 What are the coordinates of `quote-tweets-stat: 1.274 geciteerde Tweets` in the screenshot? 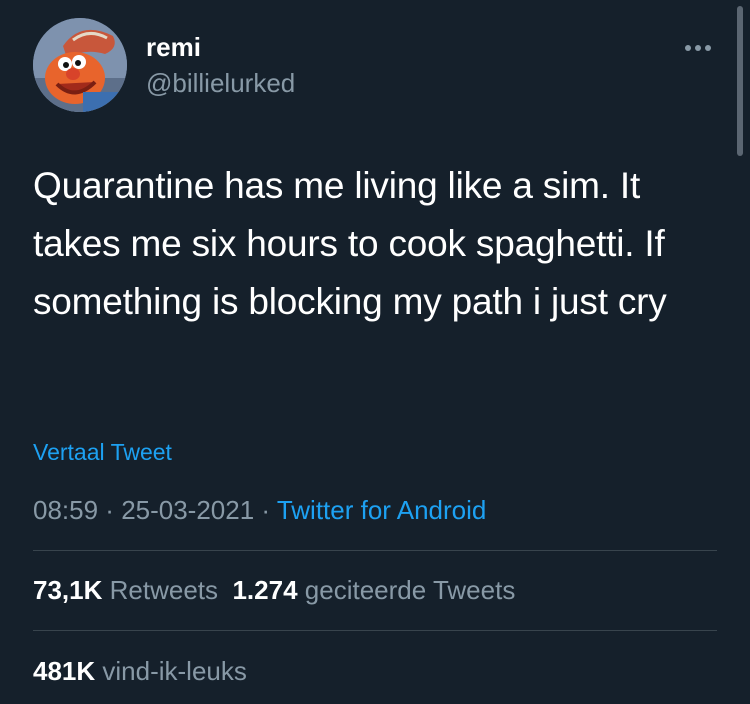 It's located at (373, 590).